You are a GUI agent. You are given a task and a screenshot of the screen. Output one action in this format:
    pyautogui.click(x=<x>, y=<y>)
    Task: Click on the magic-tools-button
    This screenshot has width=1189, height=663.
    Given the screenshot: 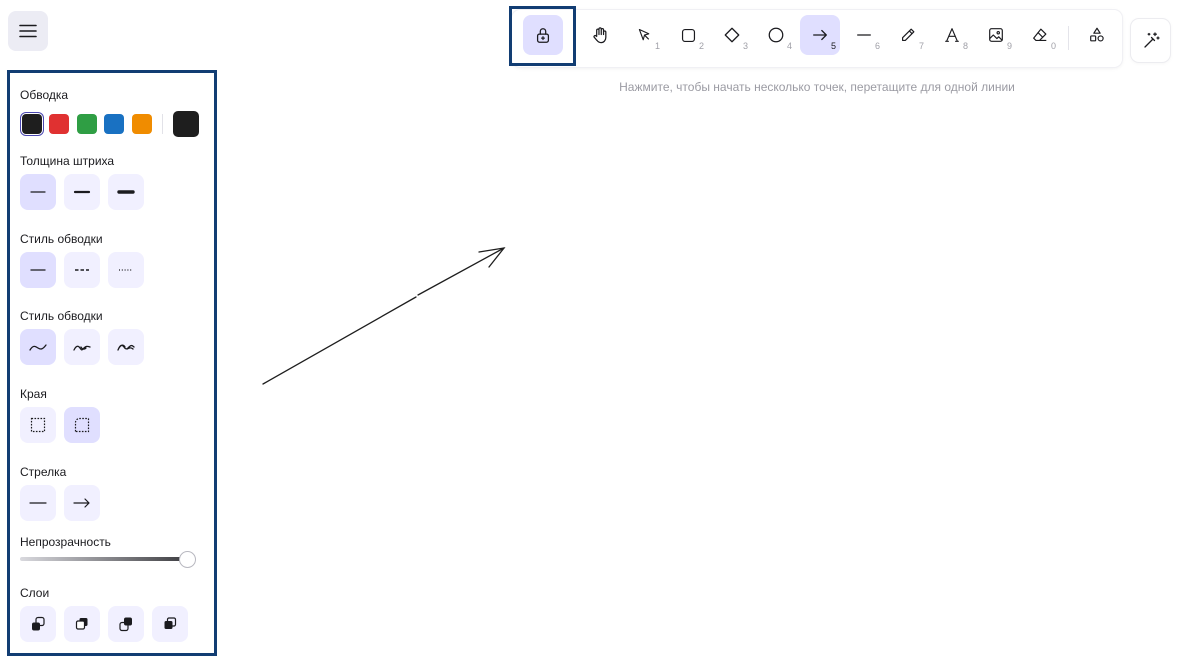 What is the action you would take?
    pyautogui.click(x=1150, y=40)
    